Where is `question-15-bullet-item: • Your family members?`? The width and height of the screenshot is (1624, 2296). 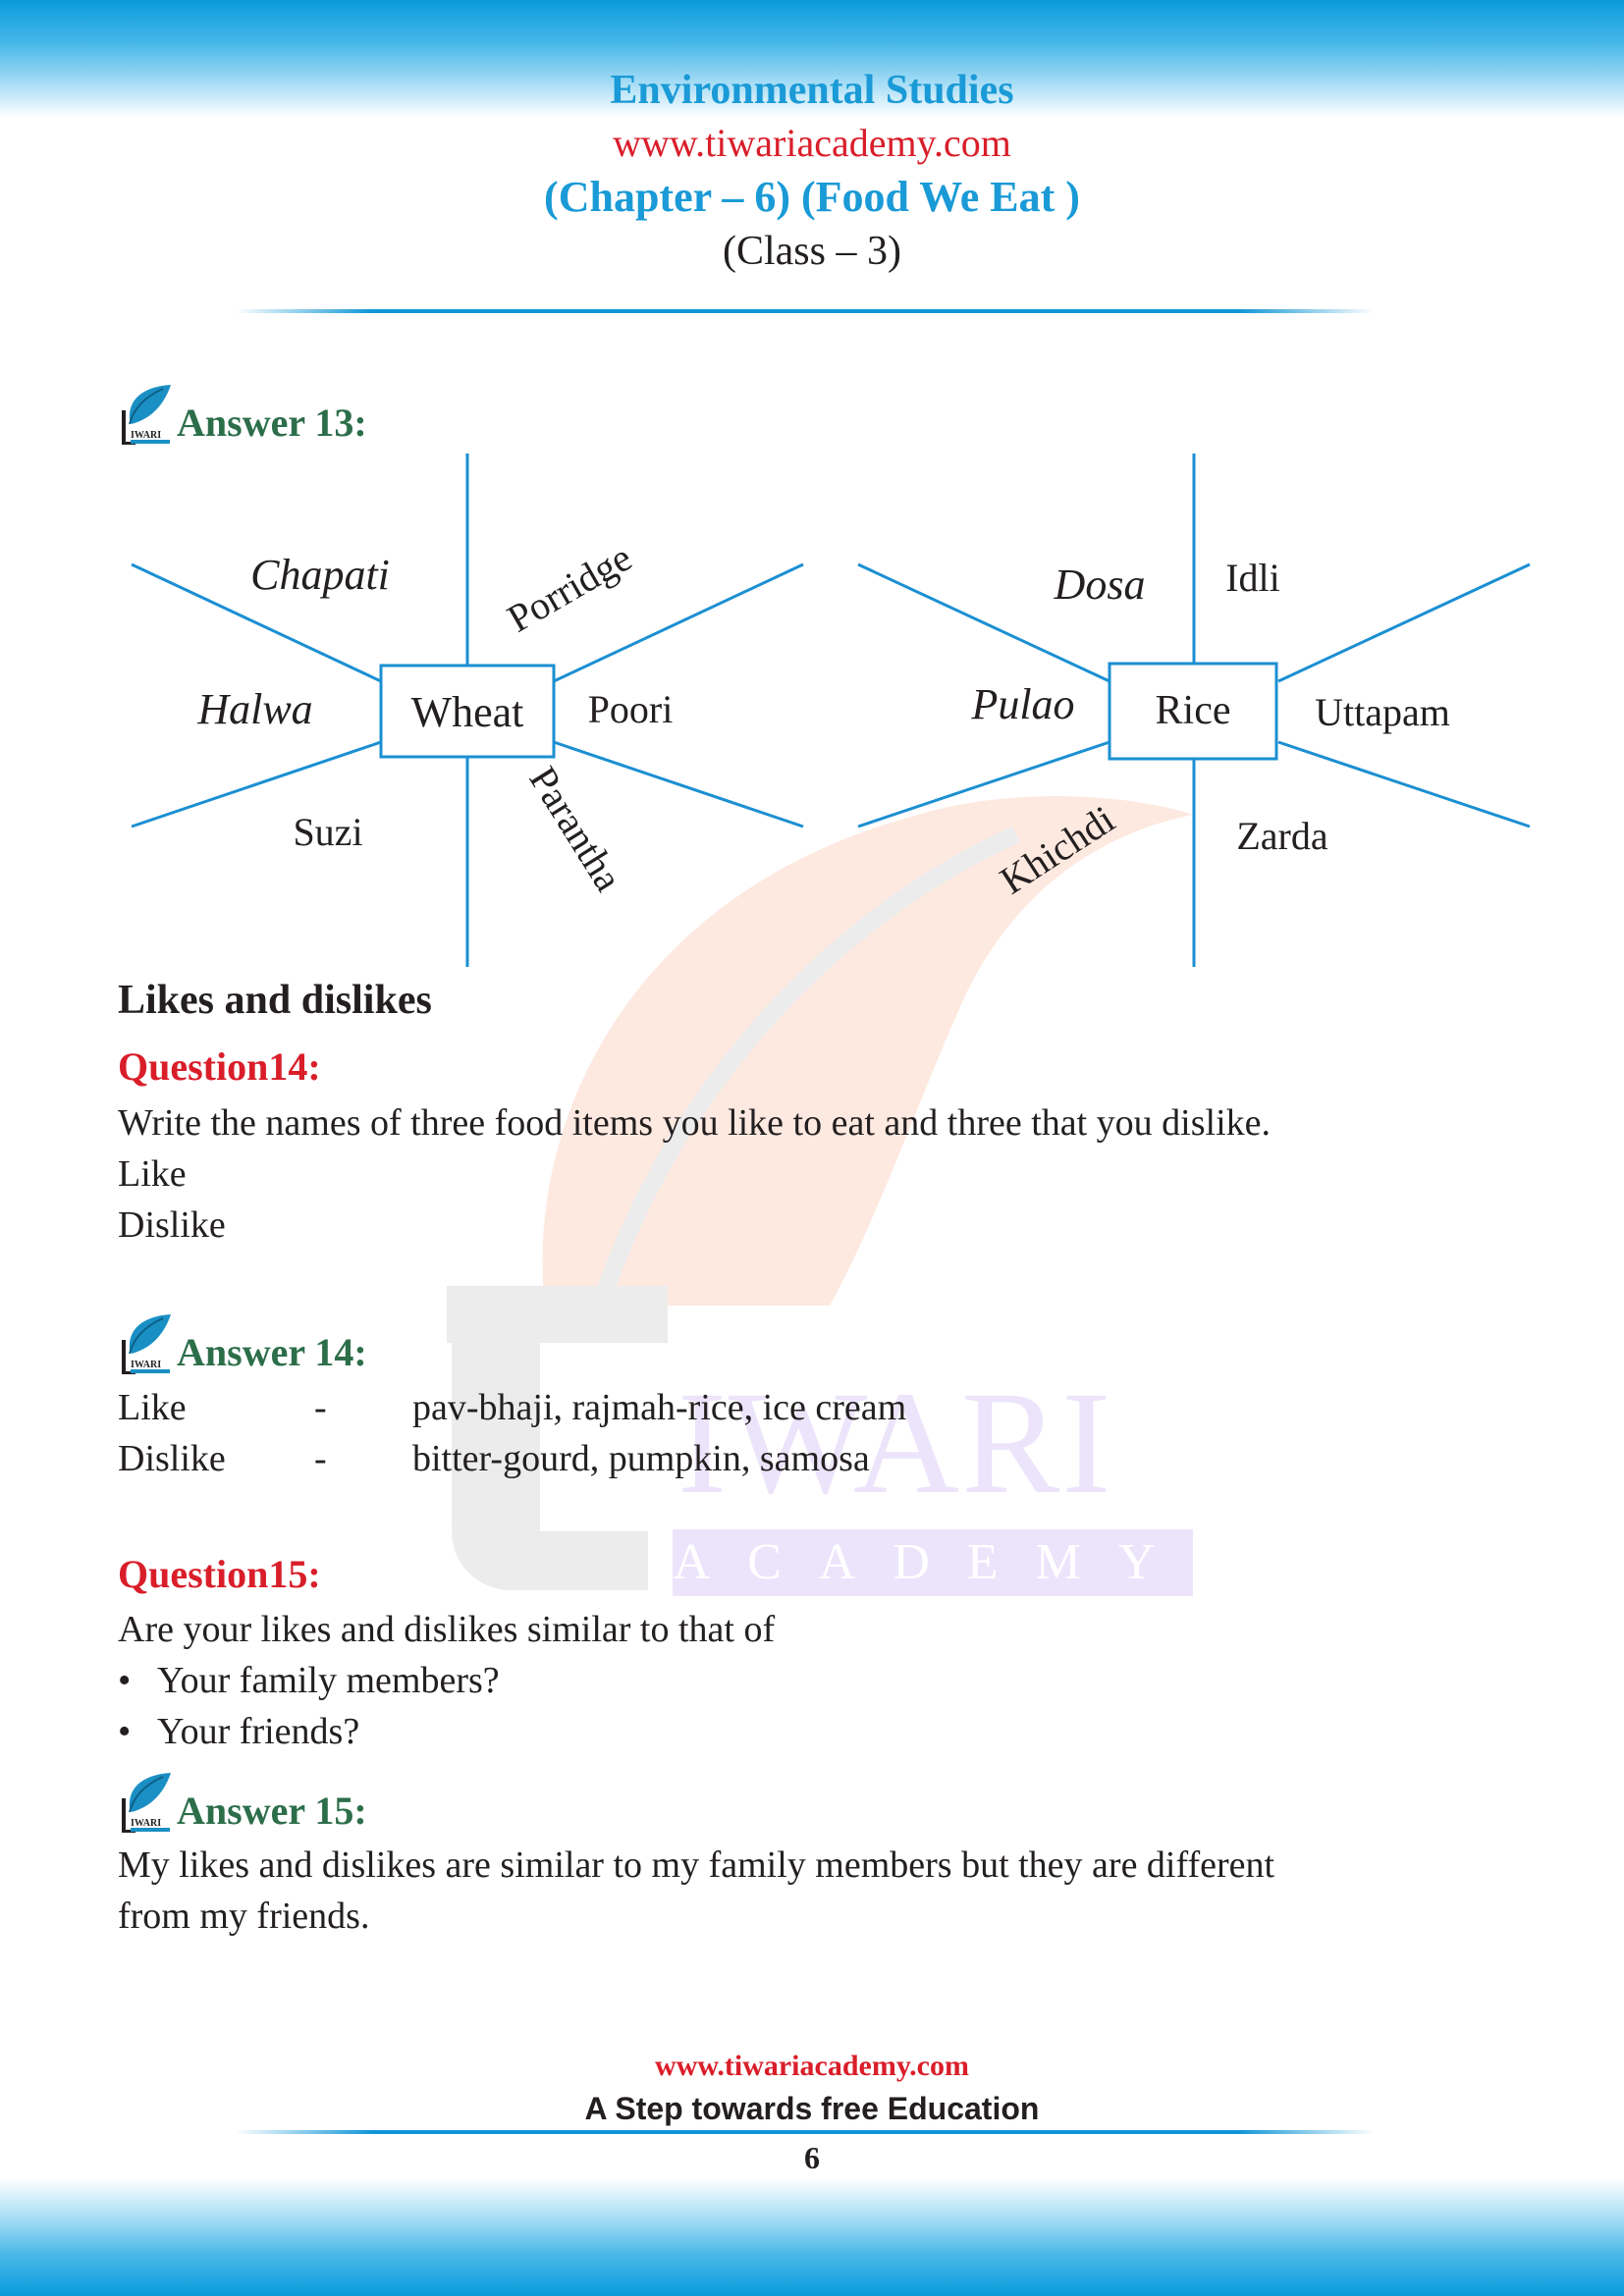
question-15-bullet-item: • Your family members? is located at coordinates (309, 1680).